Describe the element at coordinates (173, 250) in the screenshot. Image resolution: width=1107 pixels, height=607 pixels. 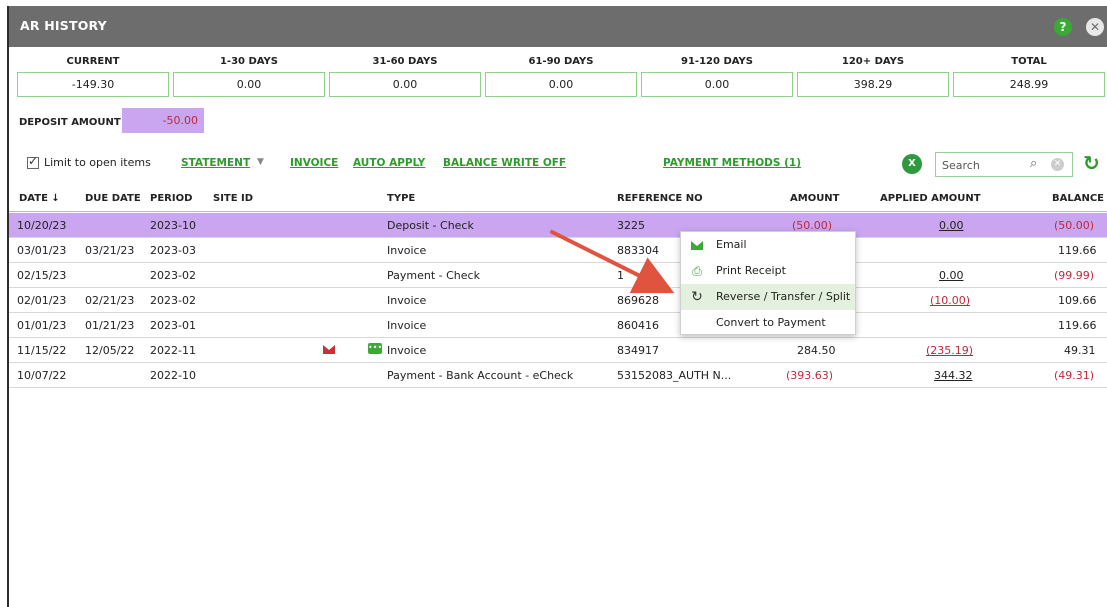
I see `cell-period: 2023-03` at that location.